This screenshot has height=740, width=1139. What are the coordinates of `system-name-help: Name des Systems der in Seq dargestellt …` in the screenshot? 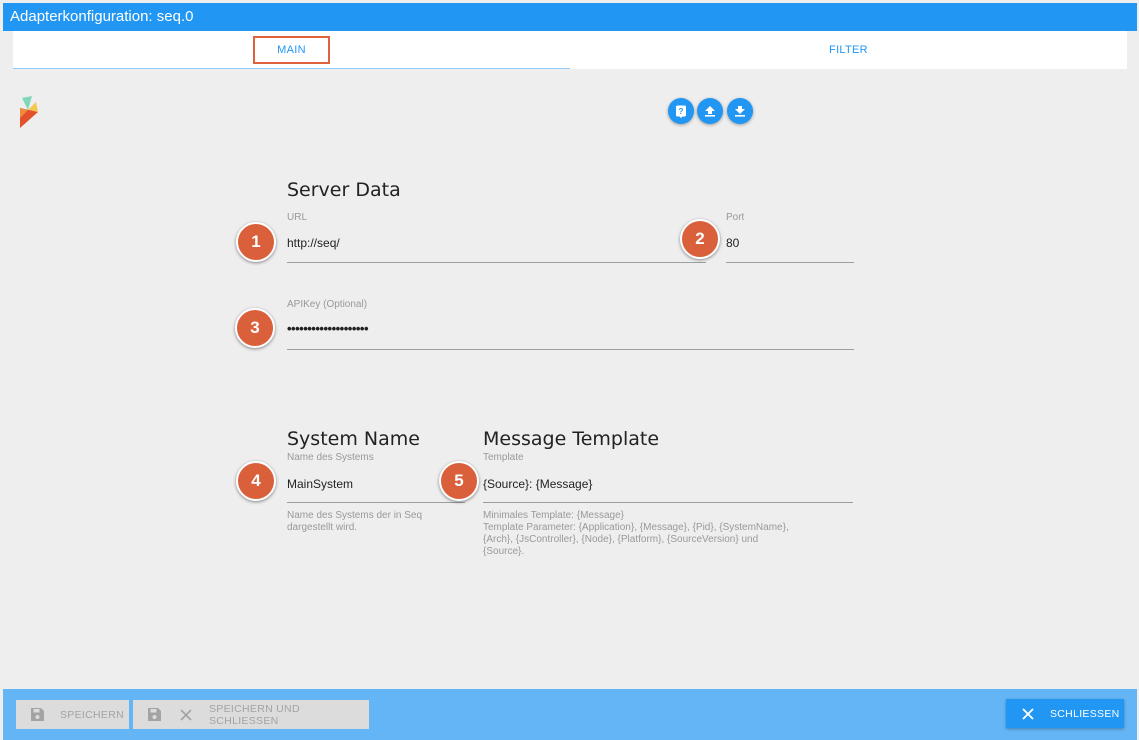 It's located at (354, 522).